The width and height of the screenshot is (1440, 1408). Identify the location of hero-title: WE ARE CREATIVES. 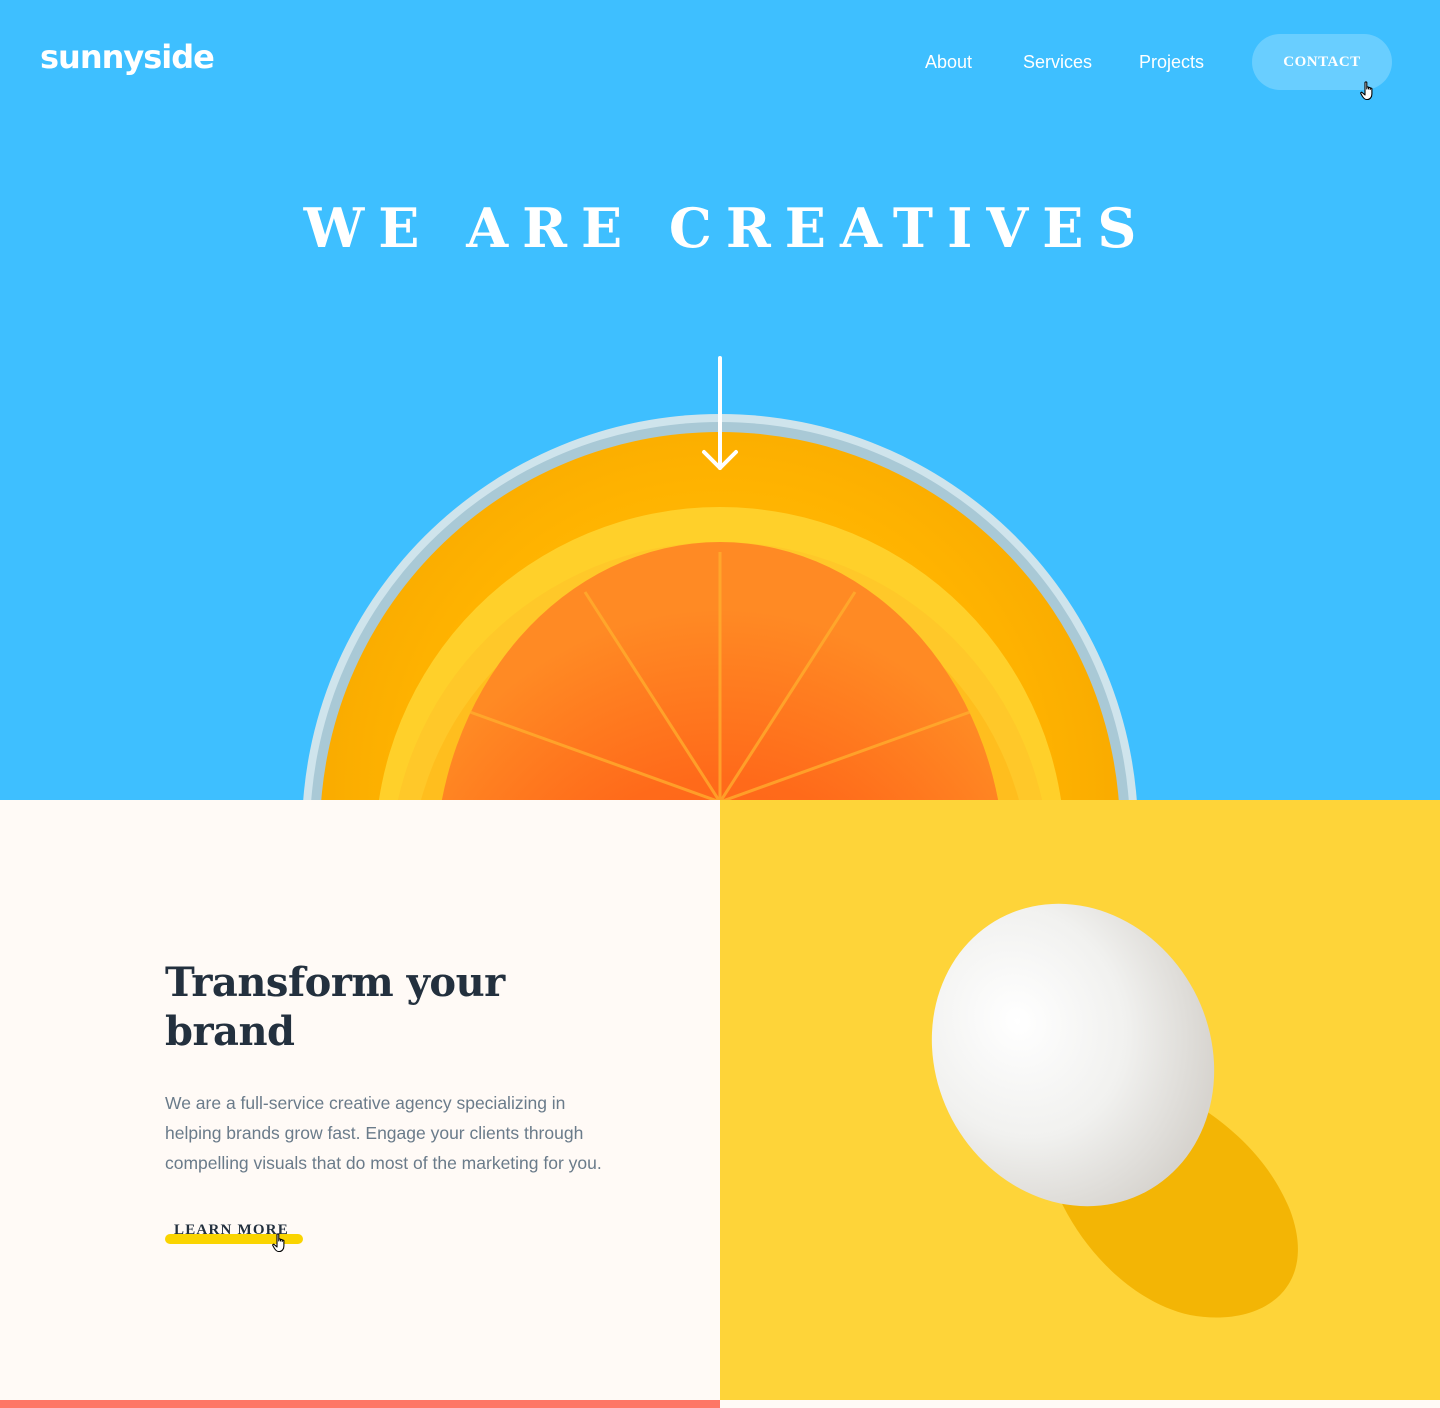
(727, 228).